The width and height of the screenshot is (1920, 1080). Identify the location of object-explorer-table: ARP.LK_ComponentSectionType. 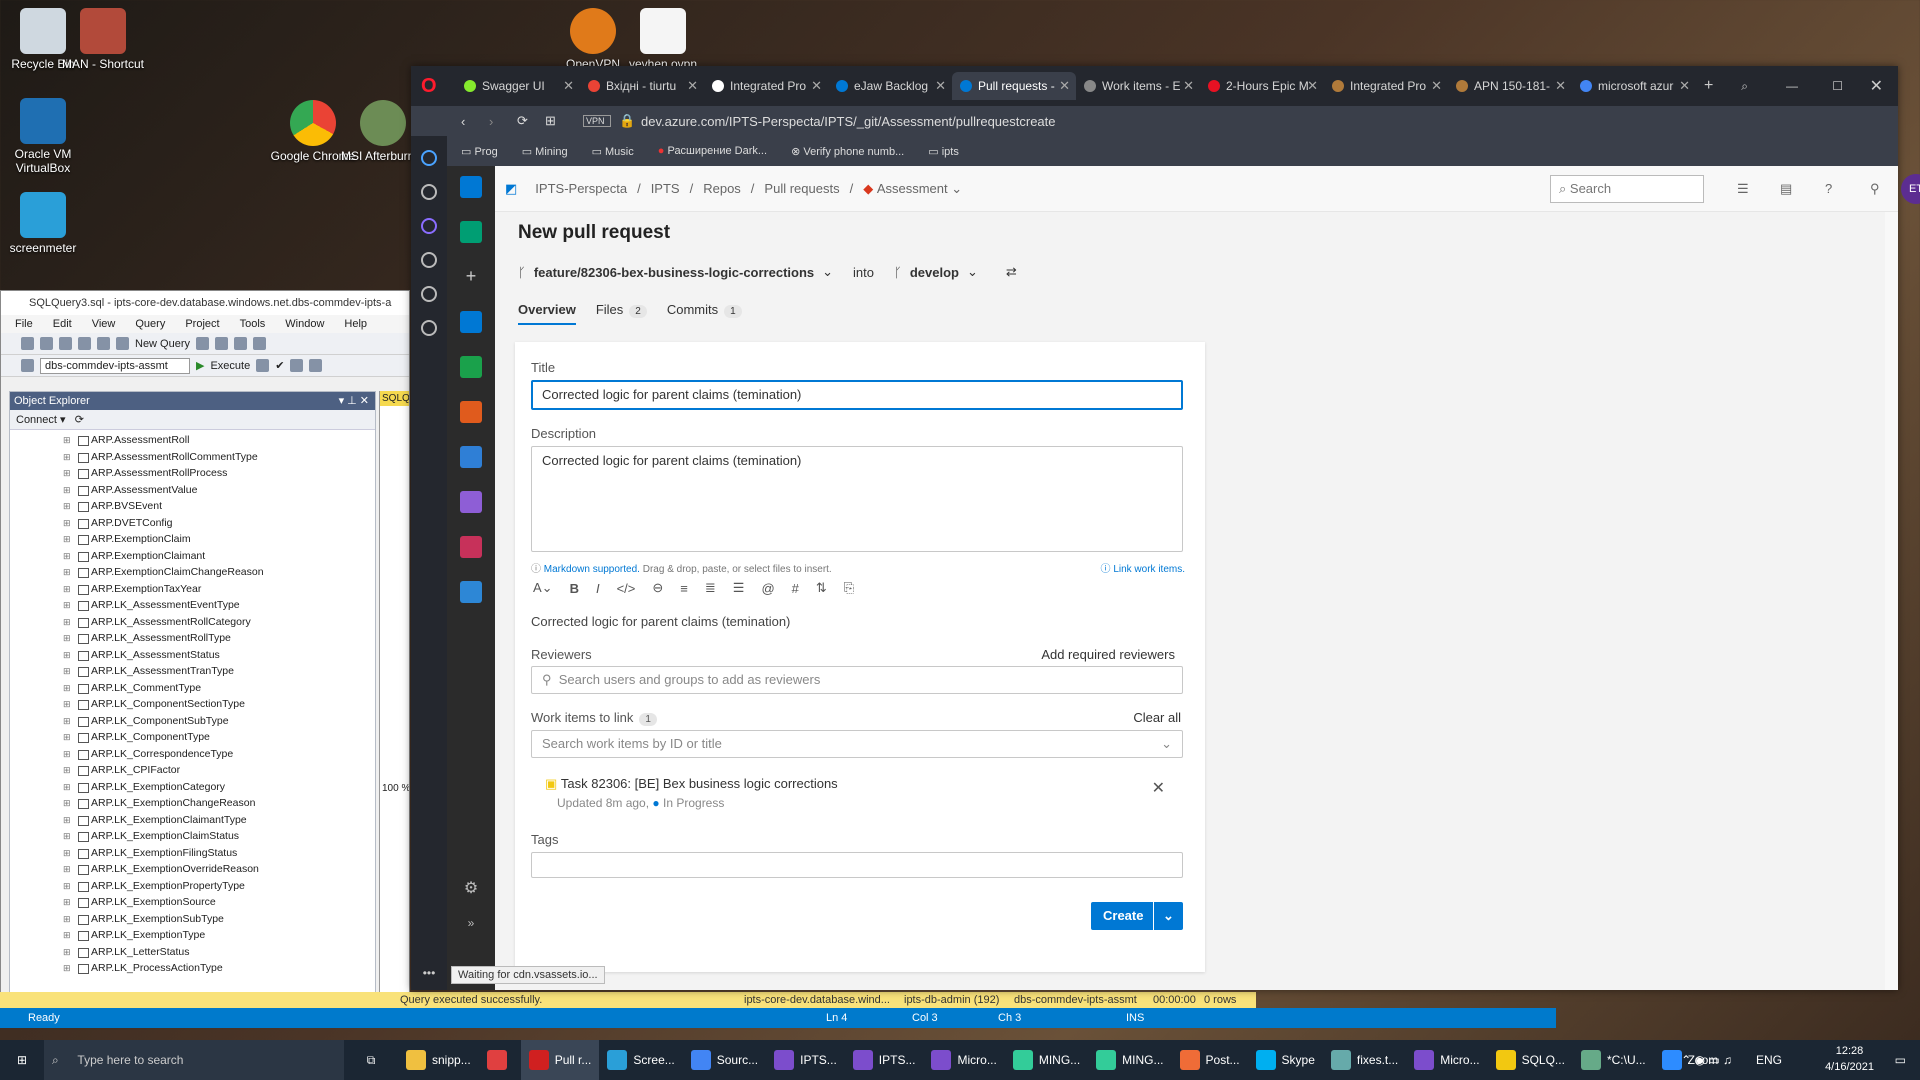
(219, 704).